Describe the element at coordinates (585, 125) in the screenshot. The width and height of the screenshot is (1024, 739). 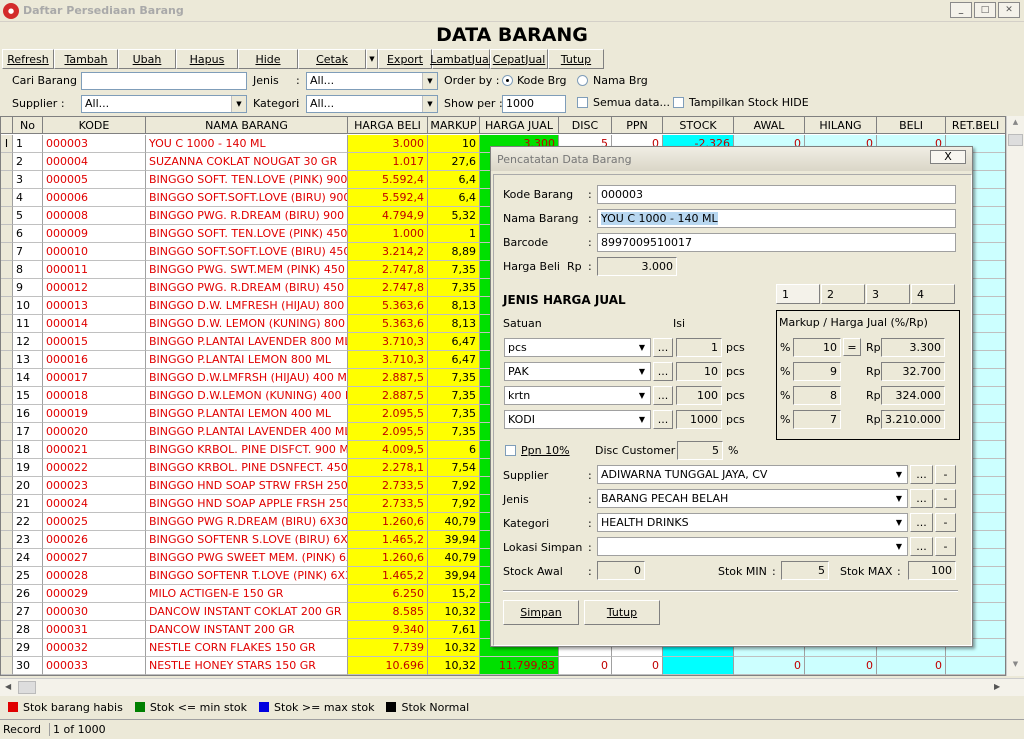
I see `column-header-disc: DISC` at that location.